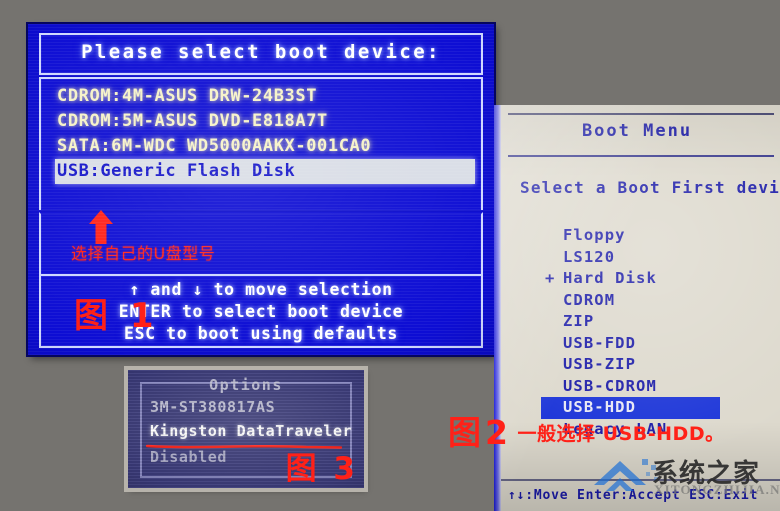 The image size is (780, 511). What do you see at coordinates (550, 278) in the screenshot?
I see `boot-menu-marker: +` at bounding box center [550, 278].